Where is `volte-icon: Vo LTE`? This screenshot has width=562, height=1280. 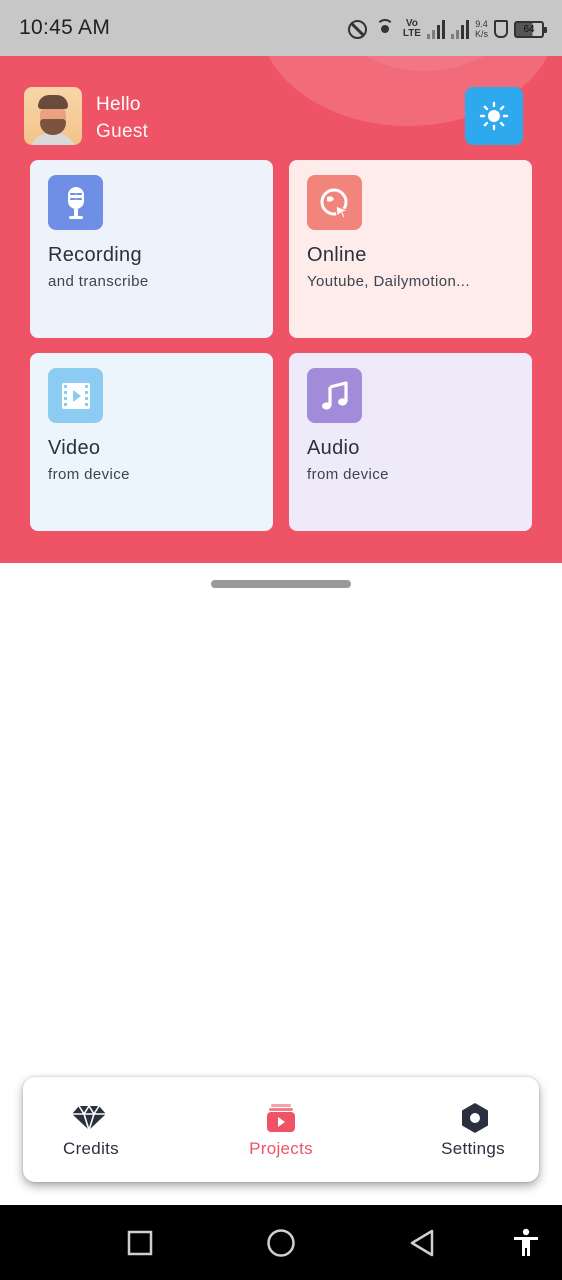
volte-icon: Vo LTE is located at coordinates (412, 29).